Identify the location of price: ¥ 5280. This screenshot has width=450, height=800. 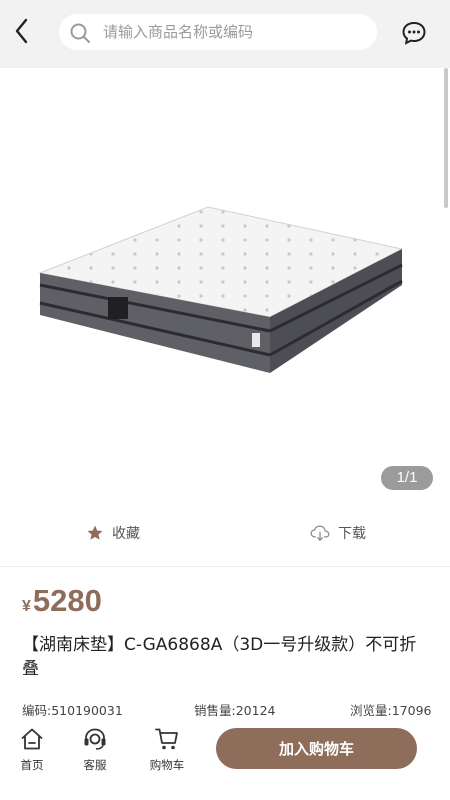
(62, 603).